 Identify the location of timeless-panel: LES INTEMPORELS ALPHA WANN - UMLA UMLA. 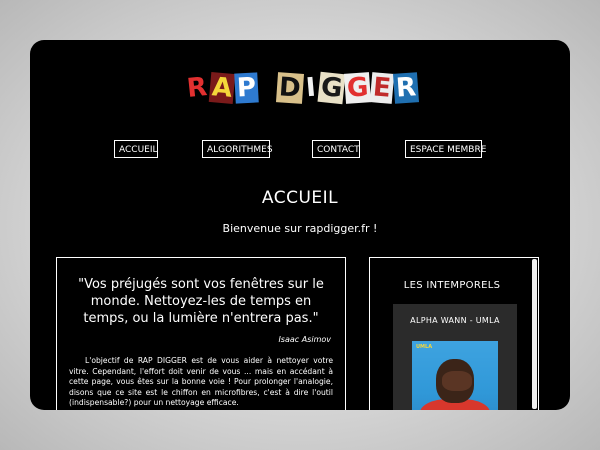
(454, 333).